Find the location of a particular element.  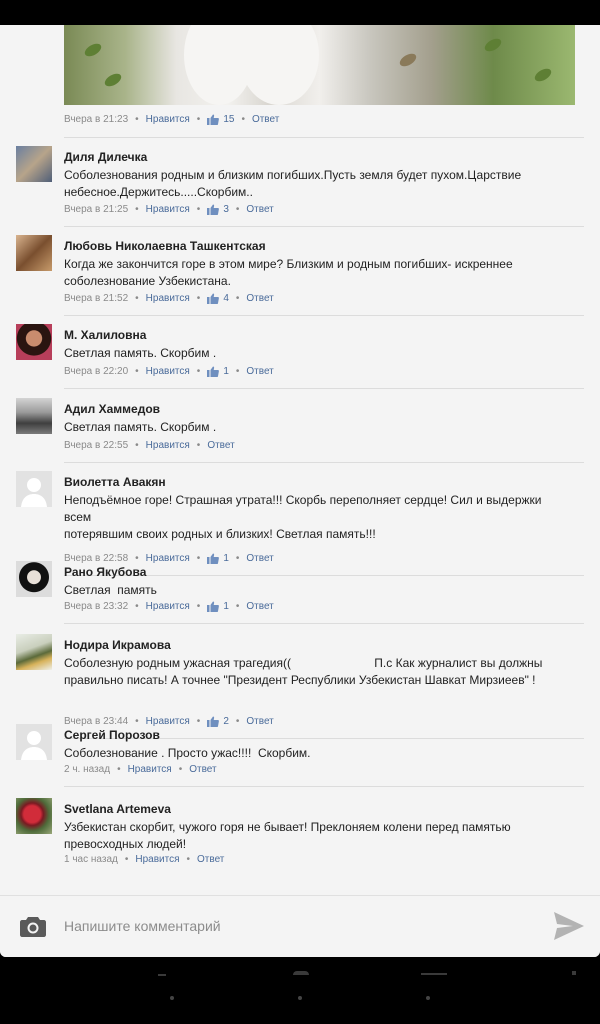

comment-meta: Вчера в 23:44 • Нравится • 2 • Ответ is located at coordinates (169, 721).